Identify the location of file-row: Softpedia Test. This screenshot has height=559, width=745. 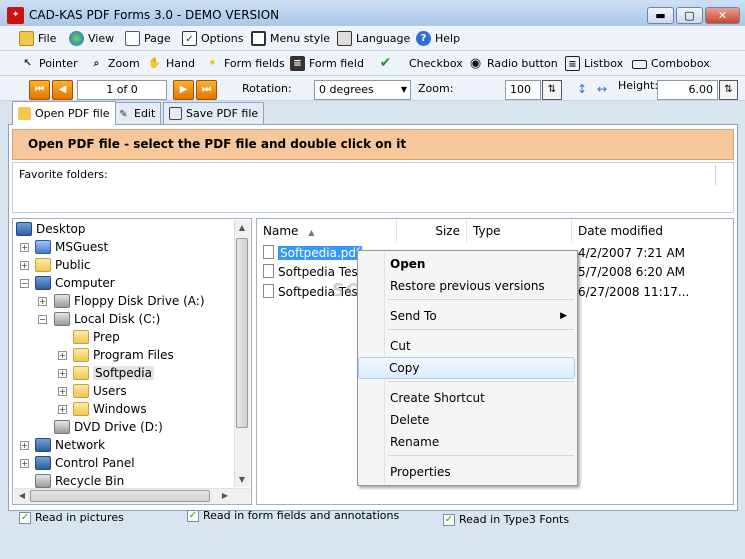
(312, 272).